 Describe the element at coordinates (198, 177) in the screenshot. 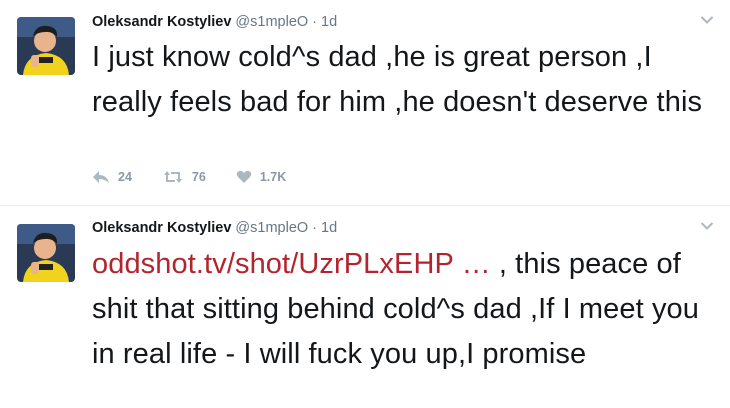

I see `retweet-count: 76` at that location.